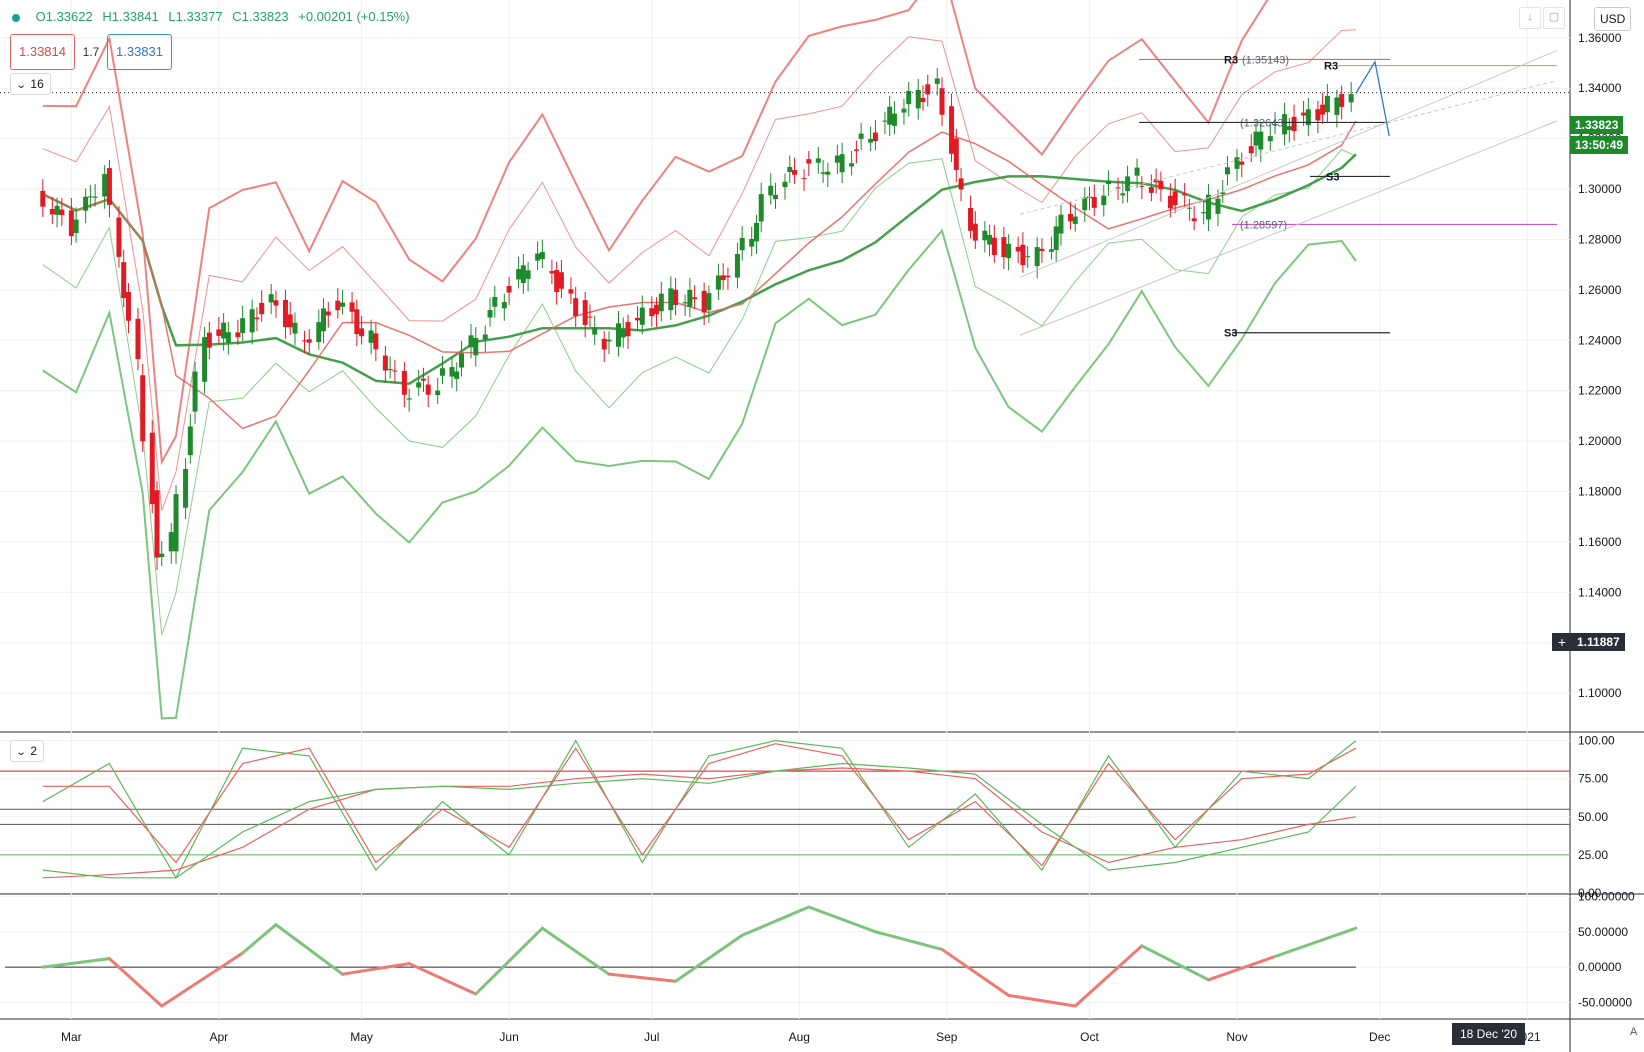 The width and height of the screenshot is (1644, 1052). I want to click on price-level-label: (1.35143), so click(1265, 60).